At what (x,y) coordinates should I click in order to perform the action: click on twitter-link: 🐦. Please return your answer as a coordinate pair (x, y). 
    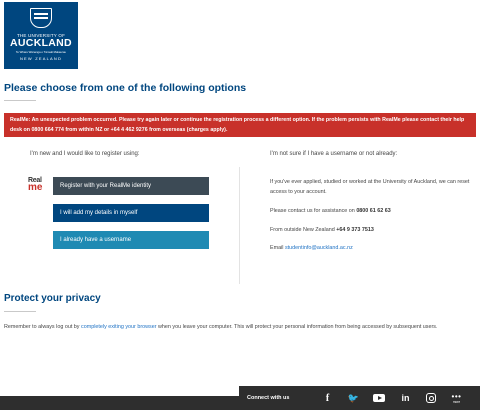
    Looking at the image, I should click on (353, 398).